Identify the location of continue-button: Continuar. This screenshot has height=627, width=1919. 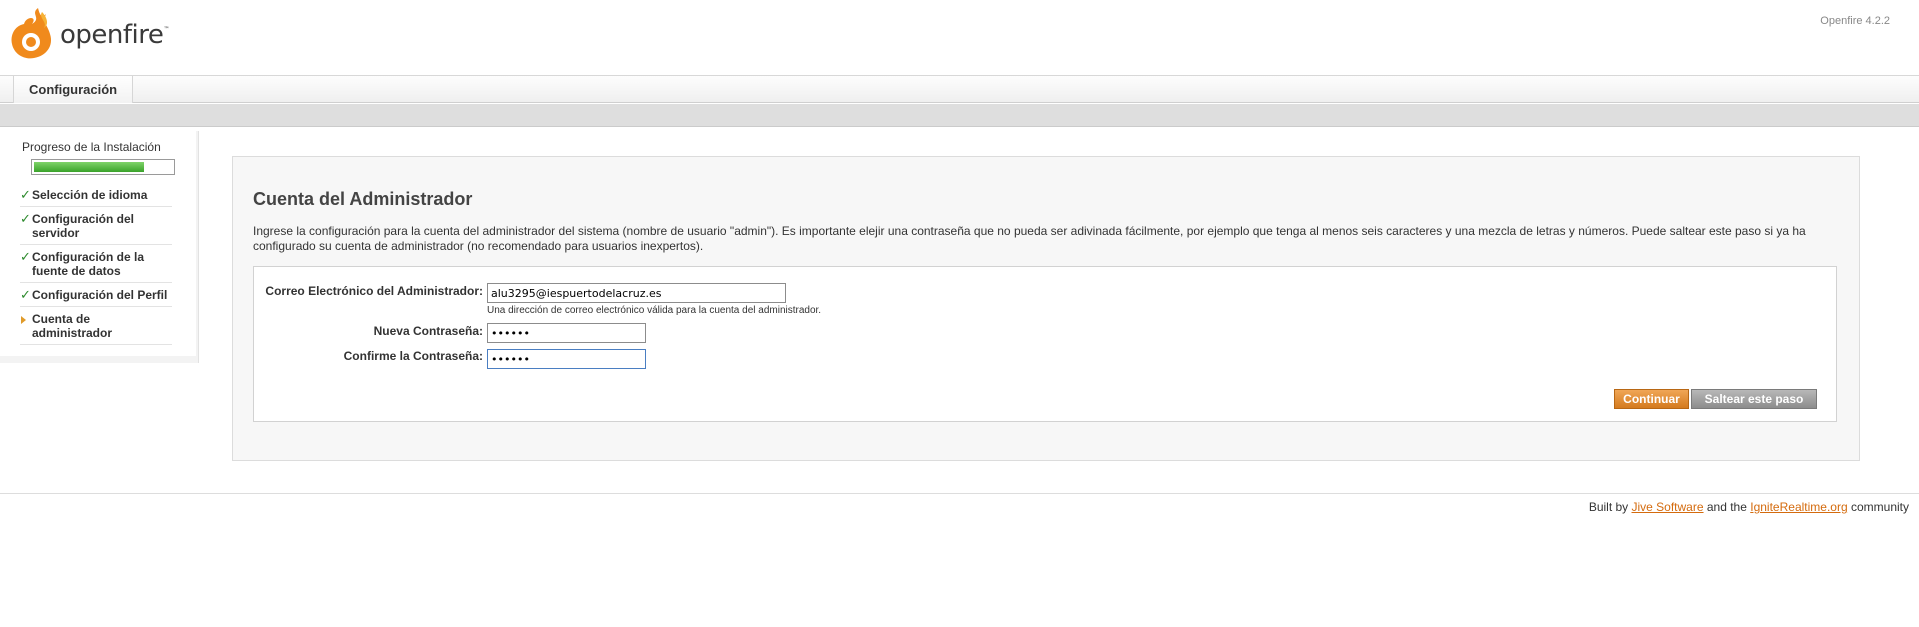
(1651, 399).